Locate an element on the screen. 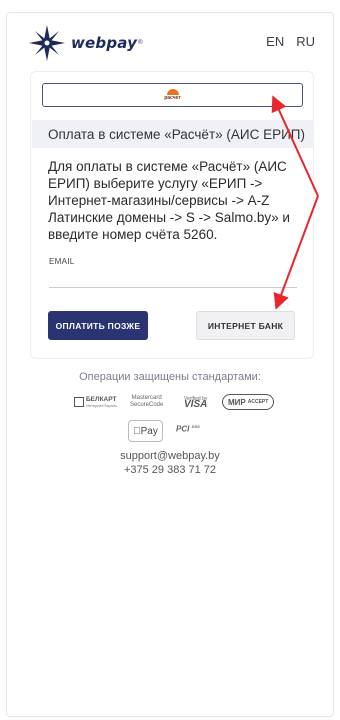 This screenshot has width=340, height=720. logo-text: webpay is located at coordinates (104, 43).